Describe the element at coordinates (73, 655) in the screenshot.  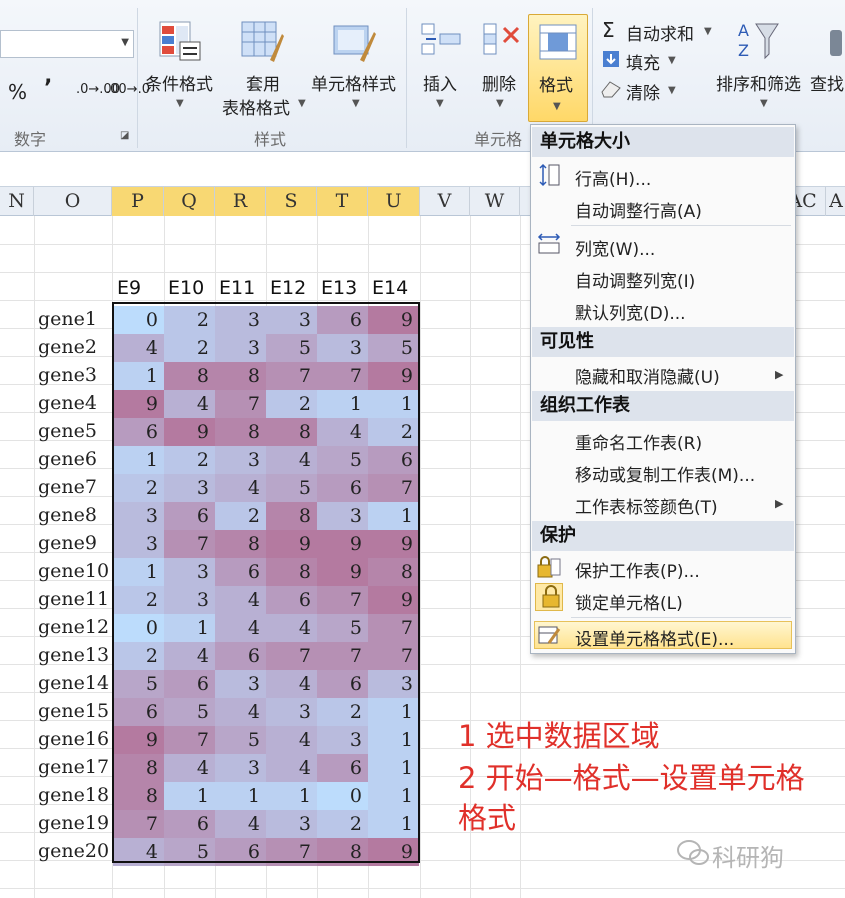
I see `gene-label: gene13` at that location.